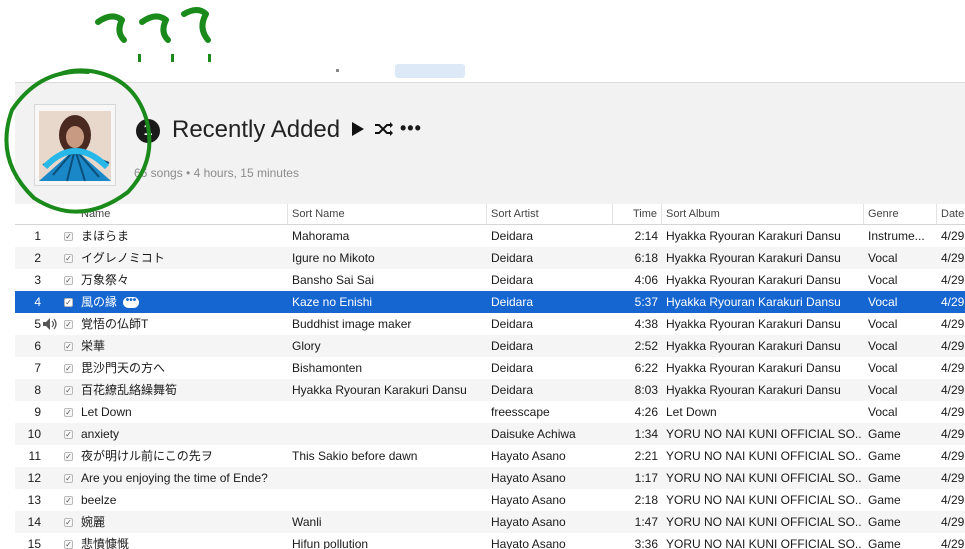  I want to click on track-sort-album: Hyakka Ryouran Karakuri Dansu, so click(753, 368).